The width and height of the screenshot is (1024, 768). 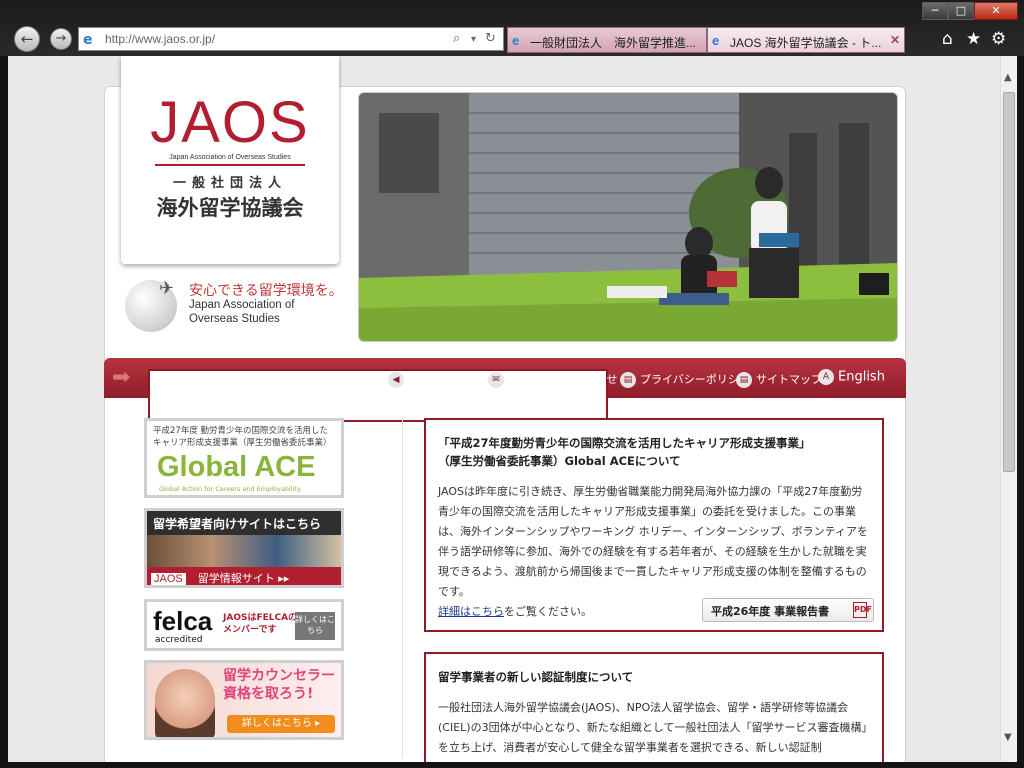 I want to click on logo-org-name: 海外留学協議会, so click(x=230, y=208).